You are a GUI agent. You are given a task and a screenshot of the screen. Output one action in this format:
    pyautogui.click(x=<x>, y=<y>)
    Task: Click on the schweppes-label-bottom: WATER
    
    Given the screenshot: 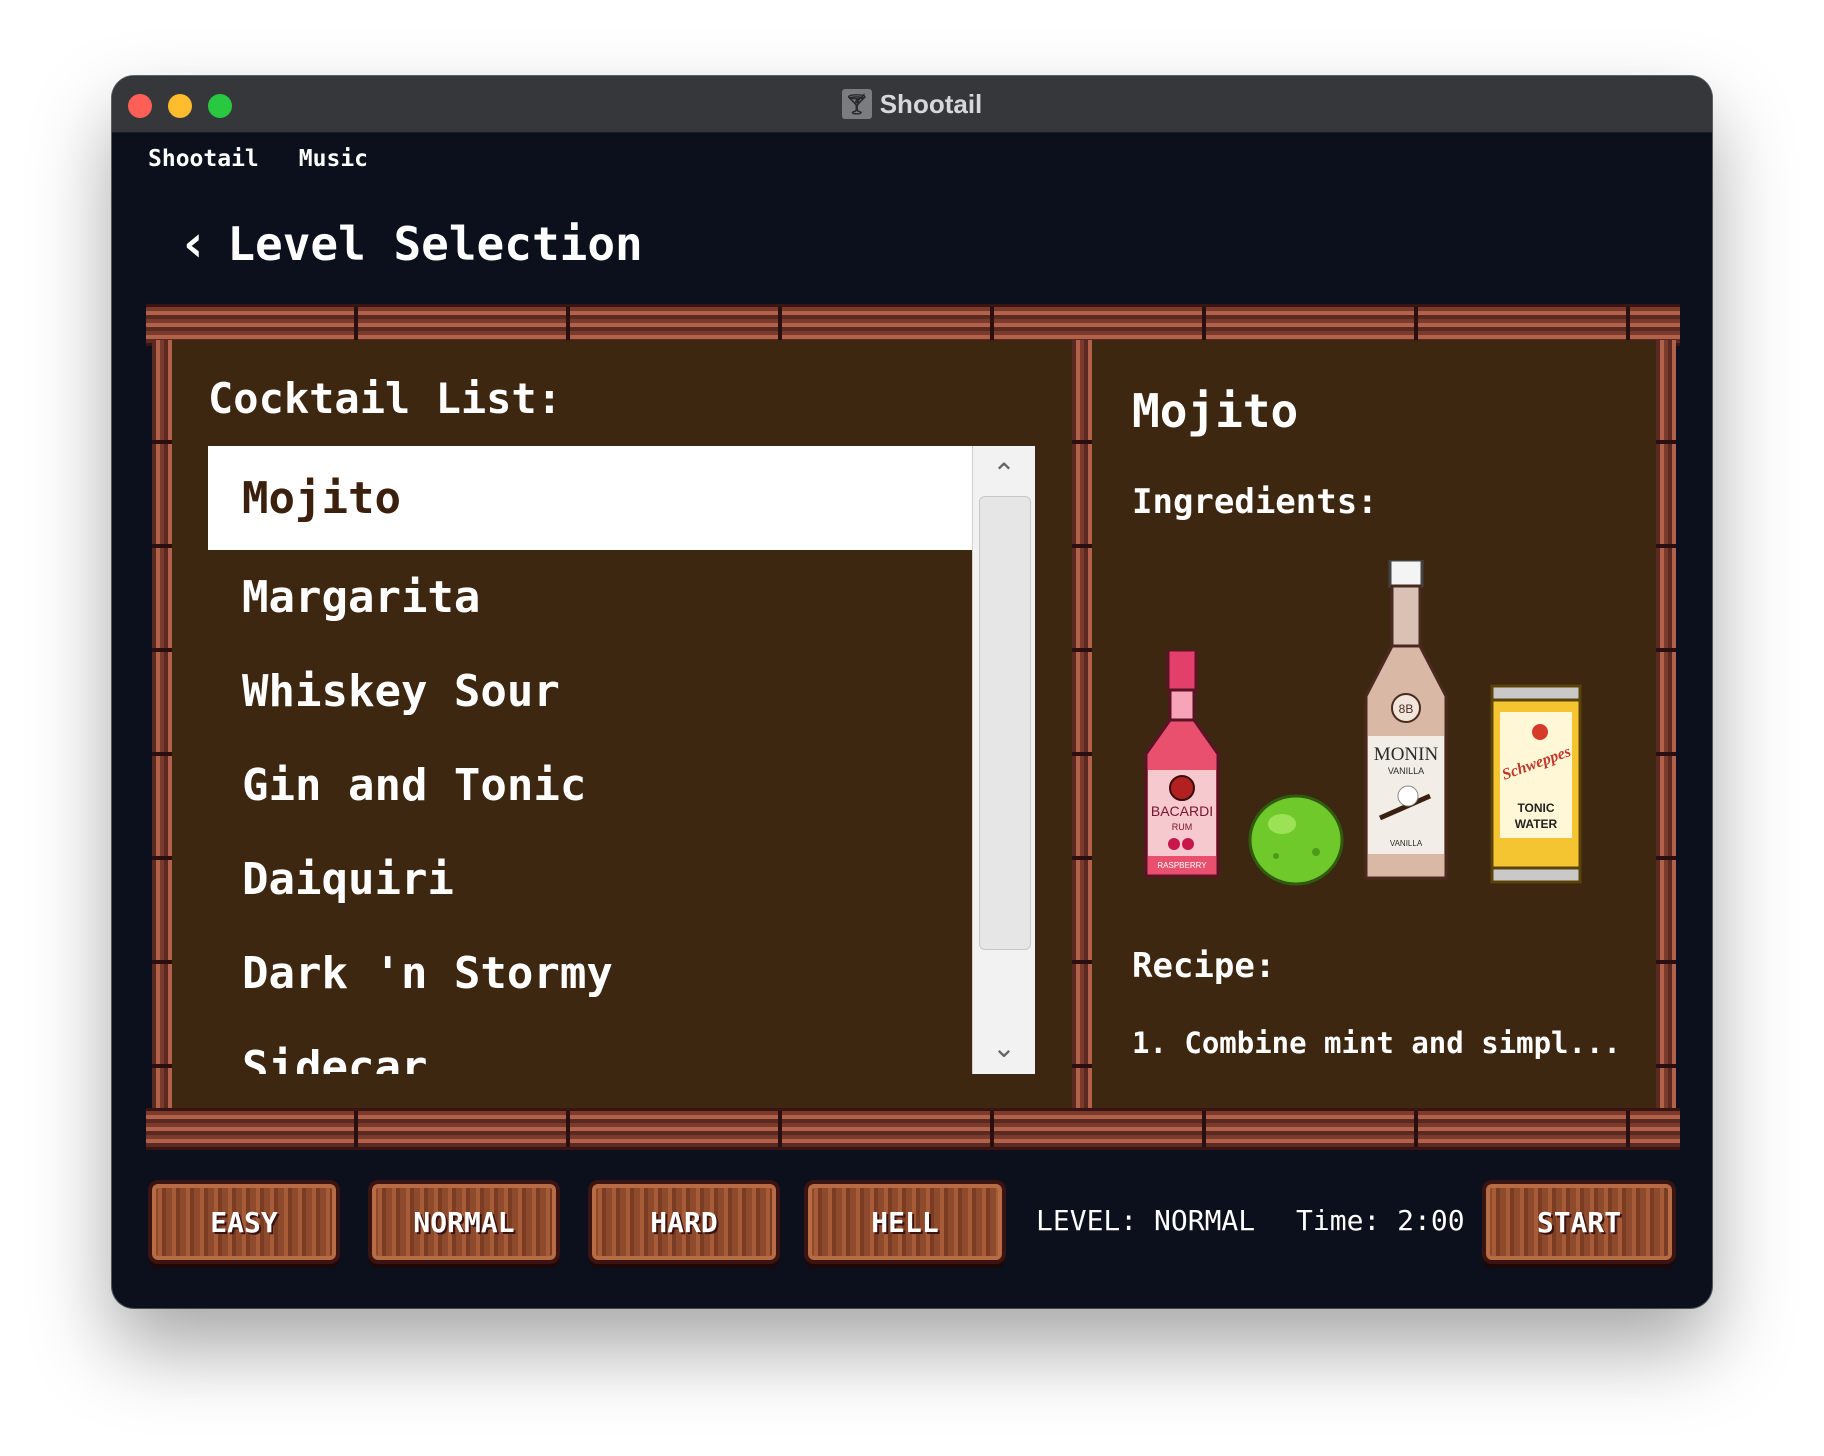 What is the action you would take?
    pyautogui.click(x=1536, y=824)
    